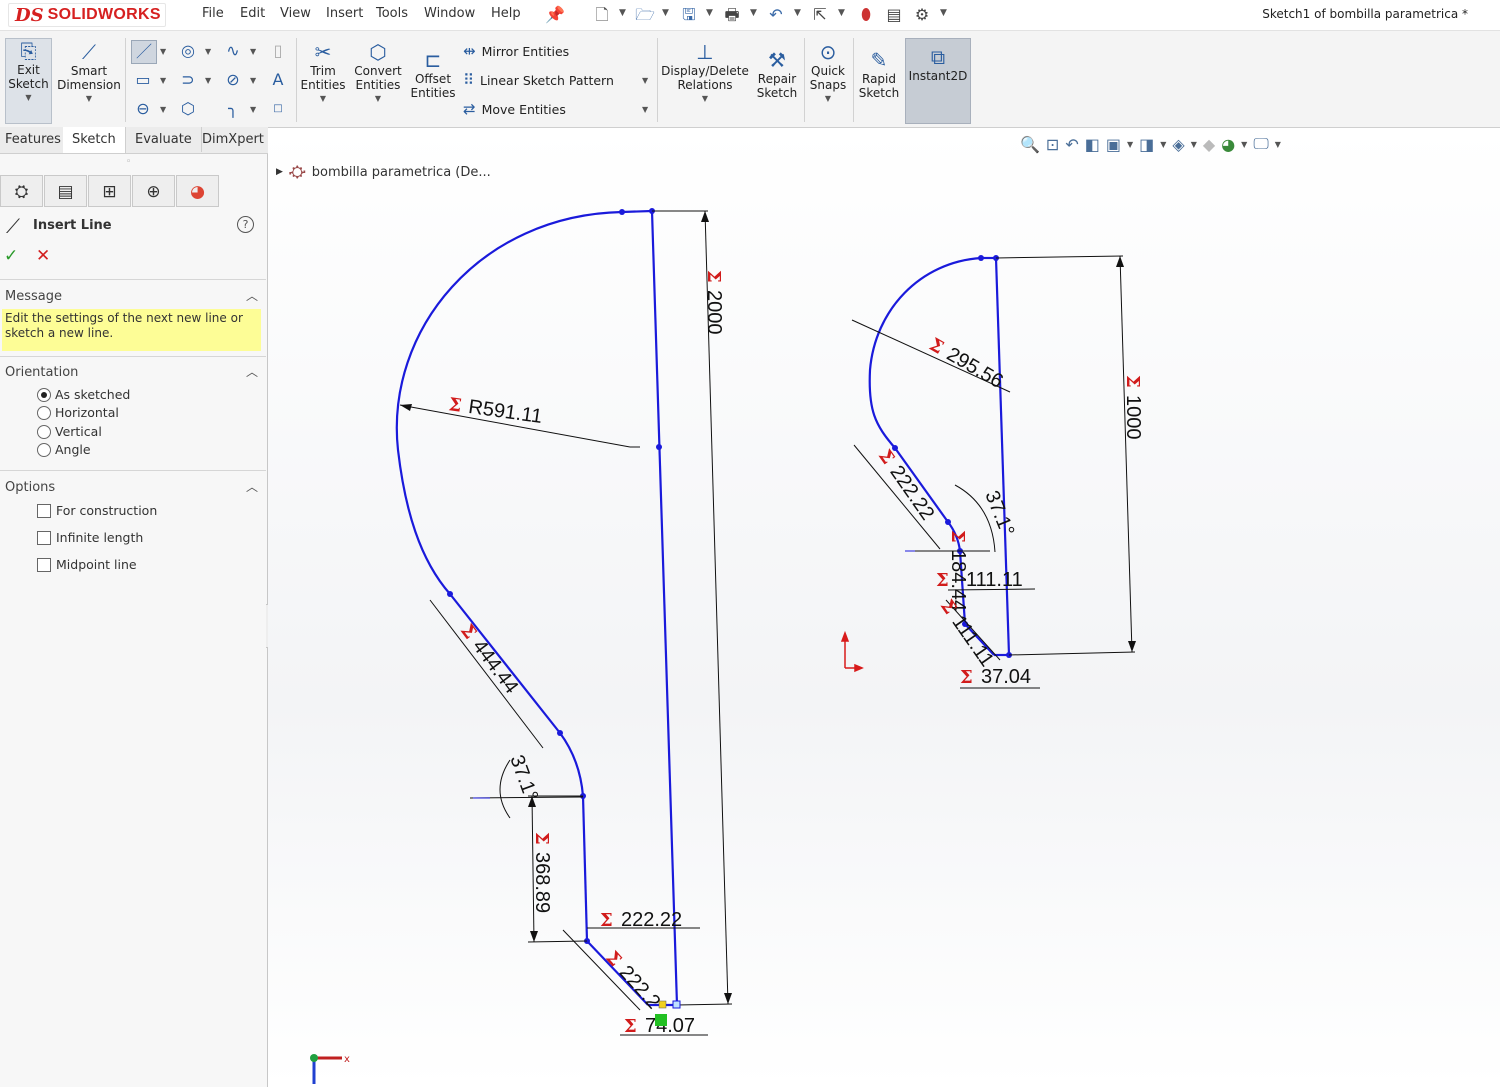  I want to click on dim-angle-big: 37.1°, so click(523, 778).